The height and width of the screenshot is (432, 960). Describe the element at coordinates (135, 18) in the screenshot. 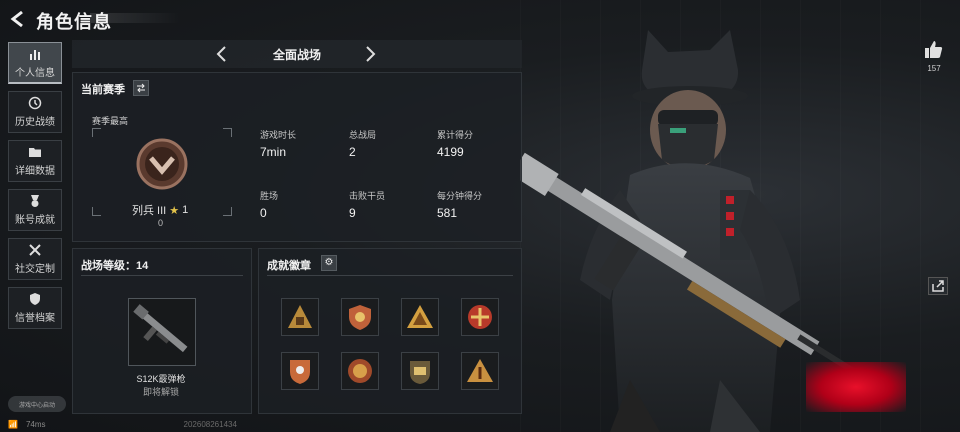

I see `header-decoration` at that location.